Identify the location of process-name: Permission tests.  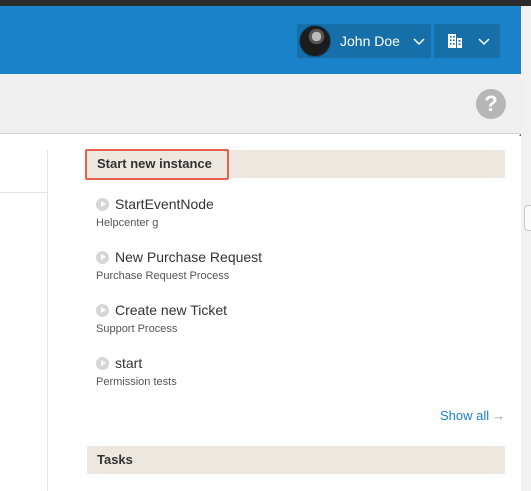
(136, 382).